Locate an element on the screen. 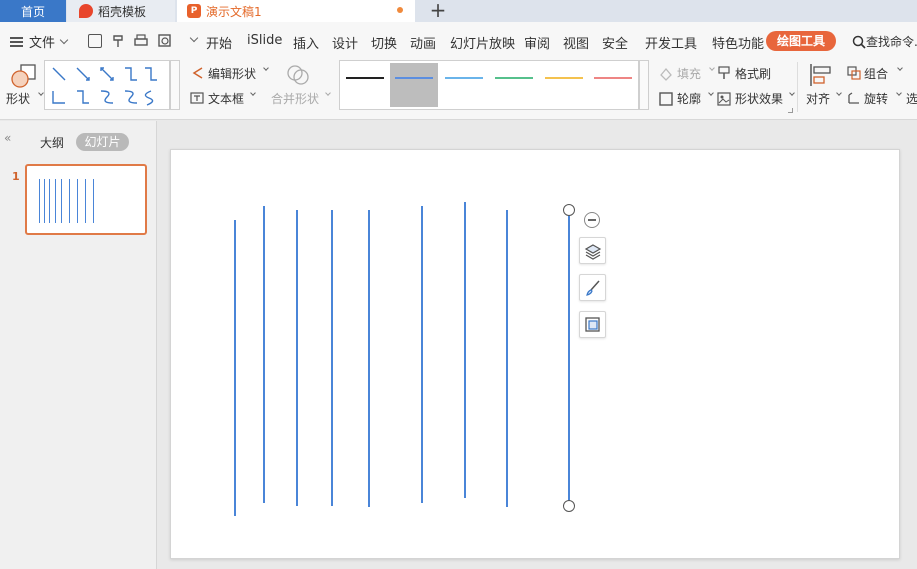  align-button: 对齐 is located at coordinates (818, 98).